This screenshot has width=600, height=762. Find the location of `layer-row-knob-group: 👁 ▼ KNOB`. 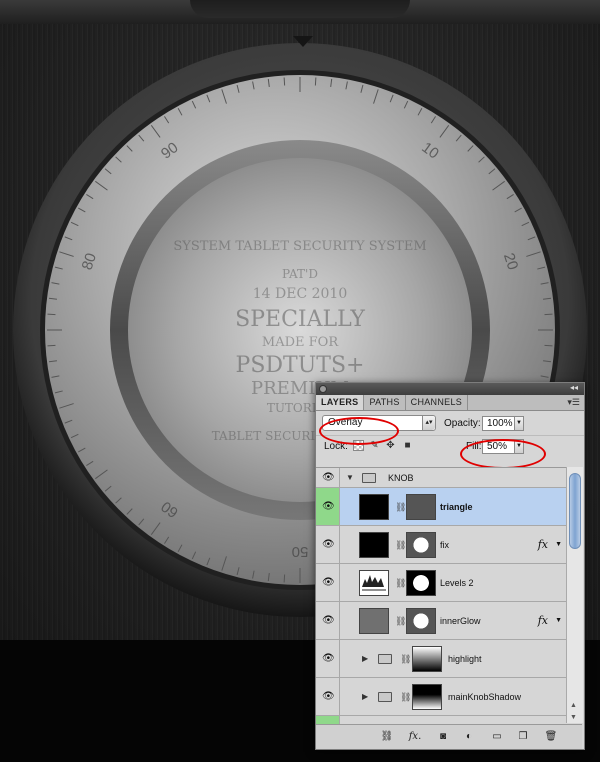

layer-row-knob-group: 👁 ▼ KNOB is located at coordinates (441, 478).